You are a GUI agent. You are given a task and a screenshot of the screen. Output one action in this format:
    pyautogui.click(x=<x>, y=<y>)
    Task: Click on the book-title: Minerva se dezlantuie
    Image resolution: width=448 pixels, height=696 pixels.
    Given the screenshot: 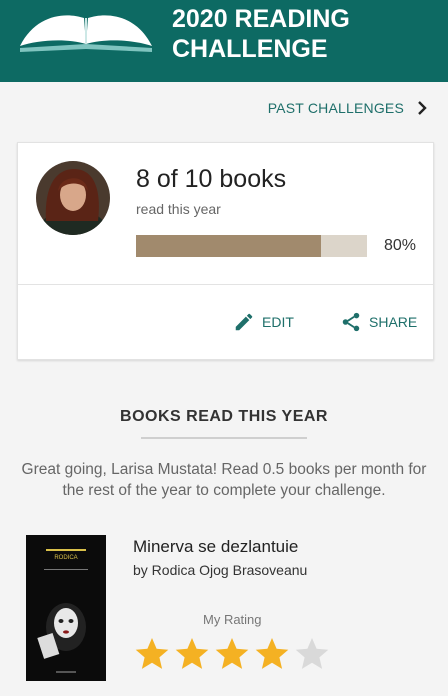 What is the action you would take?
    pyautogui.click(x=215, y=547)
    